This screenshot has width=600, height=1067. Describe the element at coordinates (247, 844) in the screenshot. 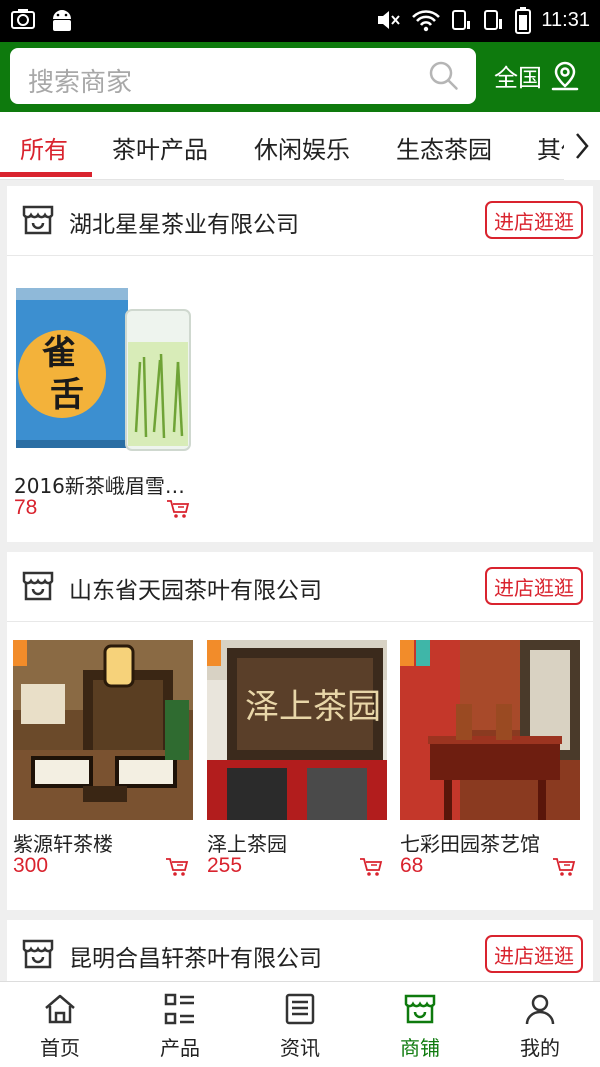

I see `product-name: 泽上茶园` at that location.